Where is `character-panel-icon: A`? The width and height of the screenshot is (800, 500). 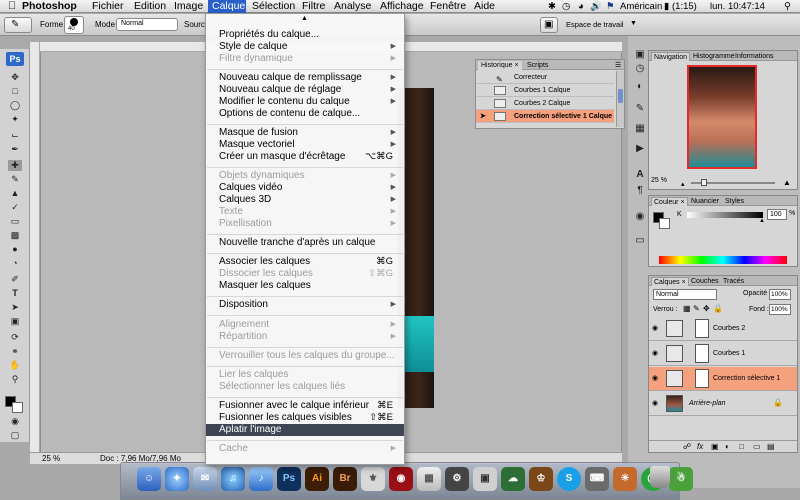
character-panel-icon: A is located at coordinates (640, 175).